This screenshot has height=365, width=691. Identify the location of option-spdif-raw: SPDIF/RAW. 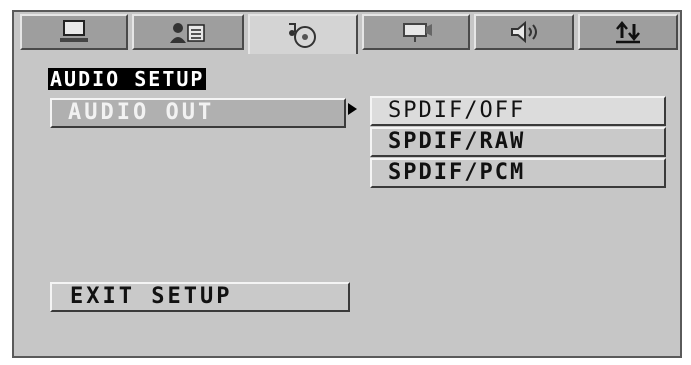
(518, 142).